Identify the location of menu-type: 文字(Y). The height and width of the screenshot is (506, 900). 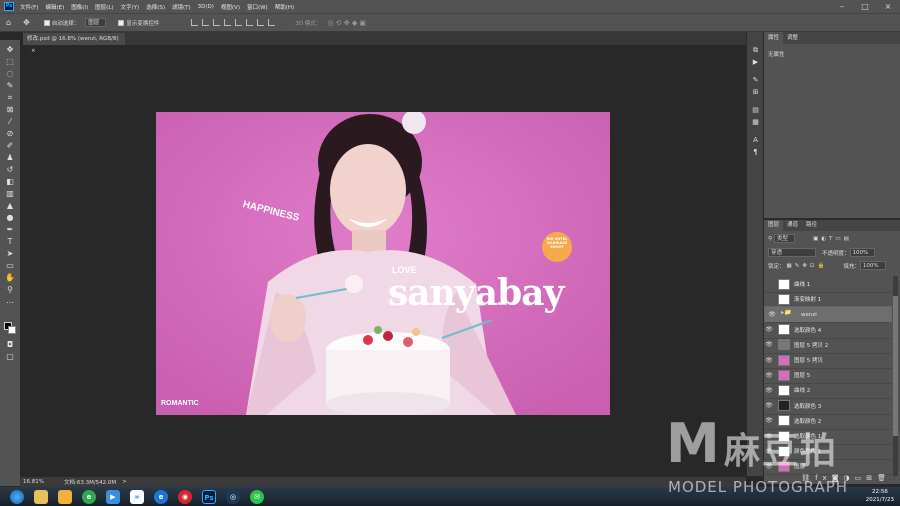
(130, 7).